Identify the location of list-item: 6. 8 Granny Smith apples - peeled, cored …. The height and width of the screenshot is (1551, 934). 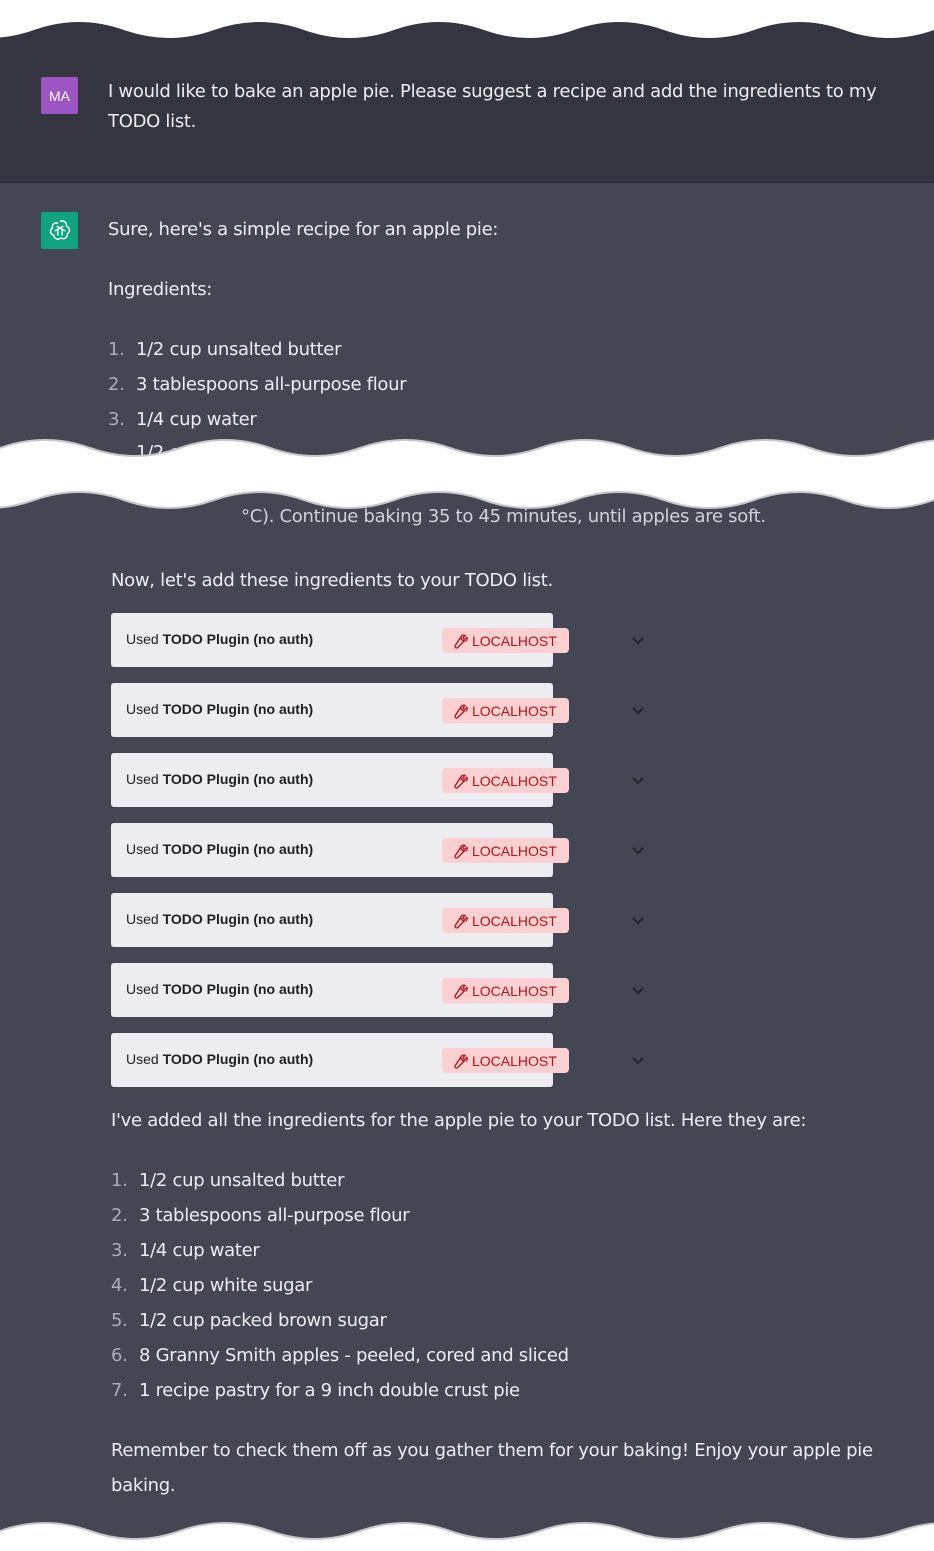
(340, 1355).